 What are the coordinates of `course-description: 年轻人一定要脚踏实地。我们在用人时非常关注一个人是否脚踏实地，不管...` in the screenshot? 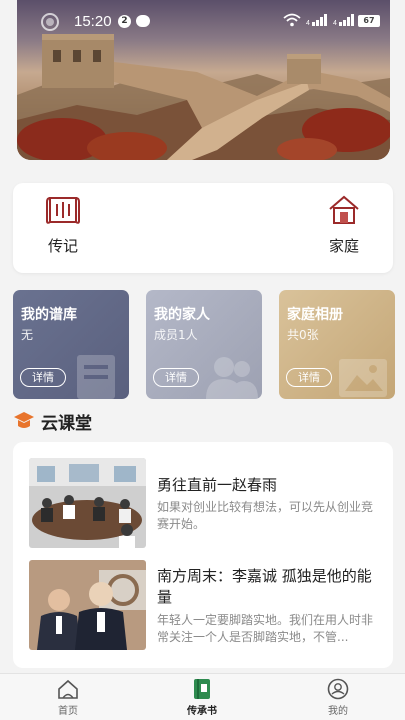 It's located at (265, 628).